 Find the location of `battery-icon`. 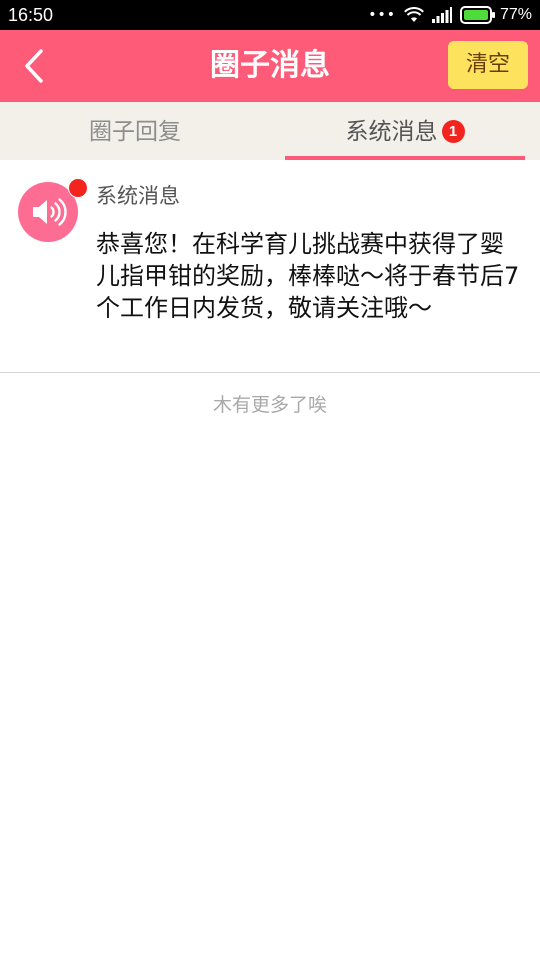

battery-icon is located at coordinates (477, 15).